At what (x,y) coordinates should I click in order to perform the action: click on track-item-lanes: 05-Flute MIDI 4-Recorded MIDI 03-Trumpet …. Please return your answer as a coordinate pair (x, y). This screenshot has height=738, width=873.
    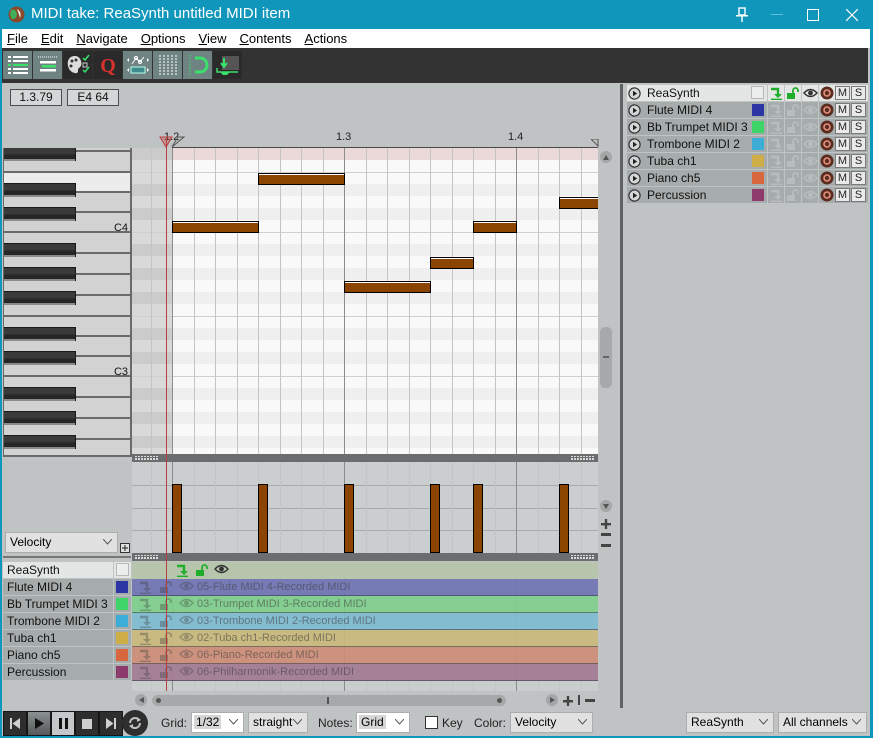
    Looking at the image, I should click on (365, 626).